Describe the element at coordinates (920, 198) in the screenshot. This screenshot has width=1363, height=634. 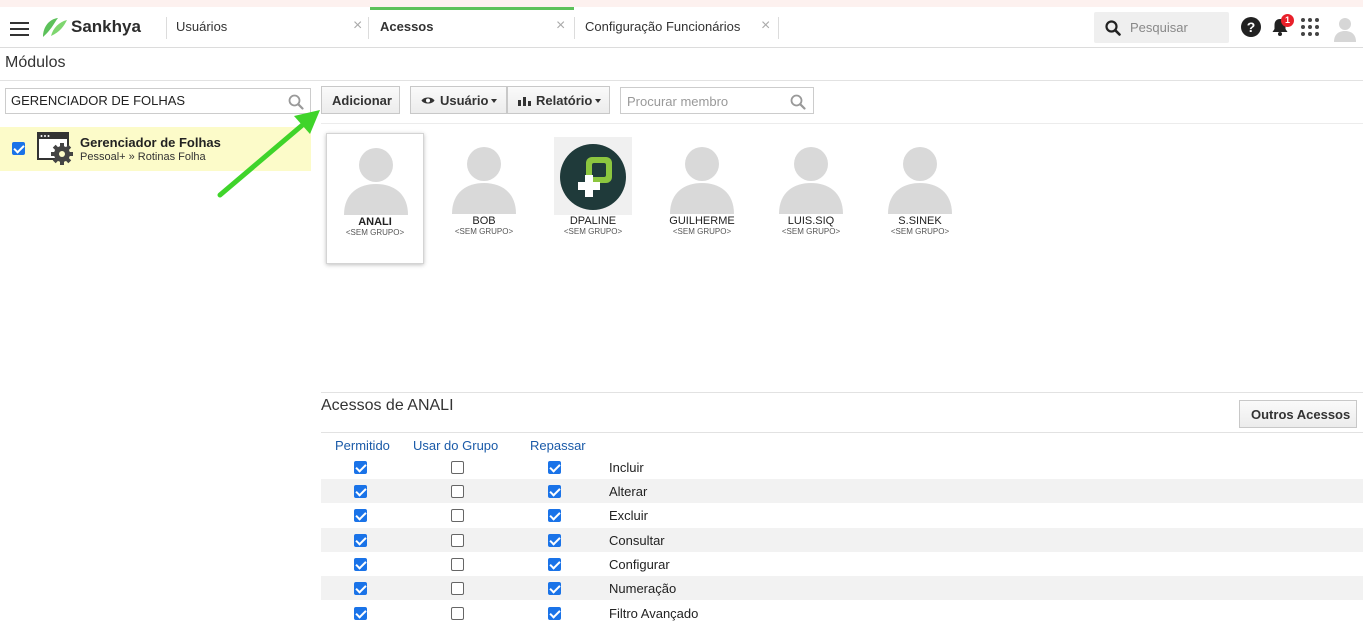
I see `member-card: S.SINEK <SEM GRUPO>` at that location.